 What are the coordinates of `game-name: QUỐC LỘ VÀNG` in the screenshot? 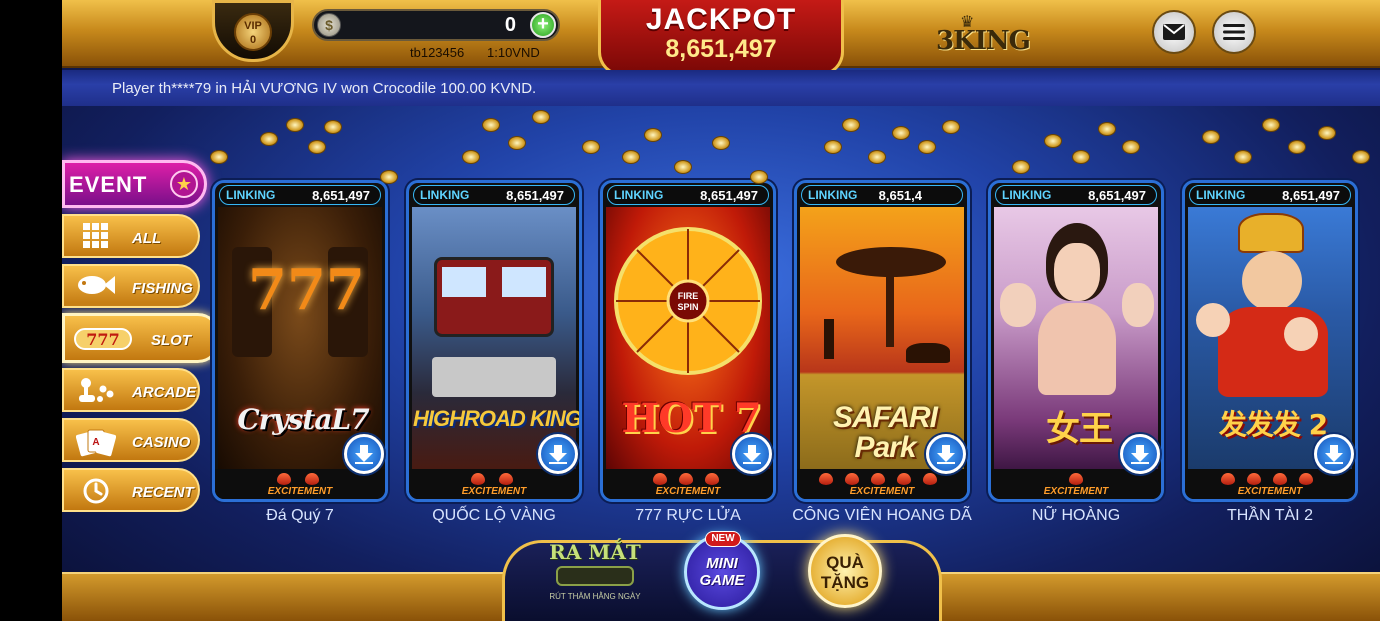 It's located at (494, 515).